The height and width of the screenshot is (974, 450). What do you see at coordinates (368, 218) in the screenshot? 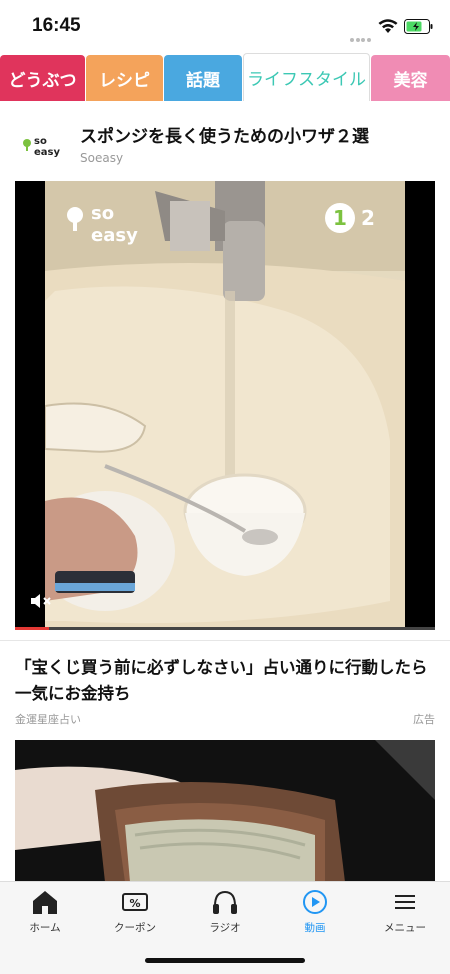
I see `step-next: 2` at bounding box center [368, 218].